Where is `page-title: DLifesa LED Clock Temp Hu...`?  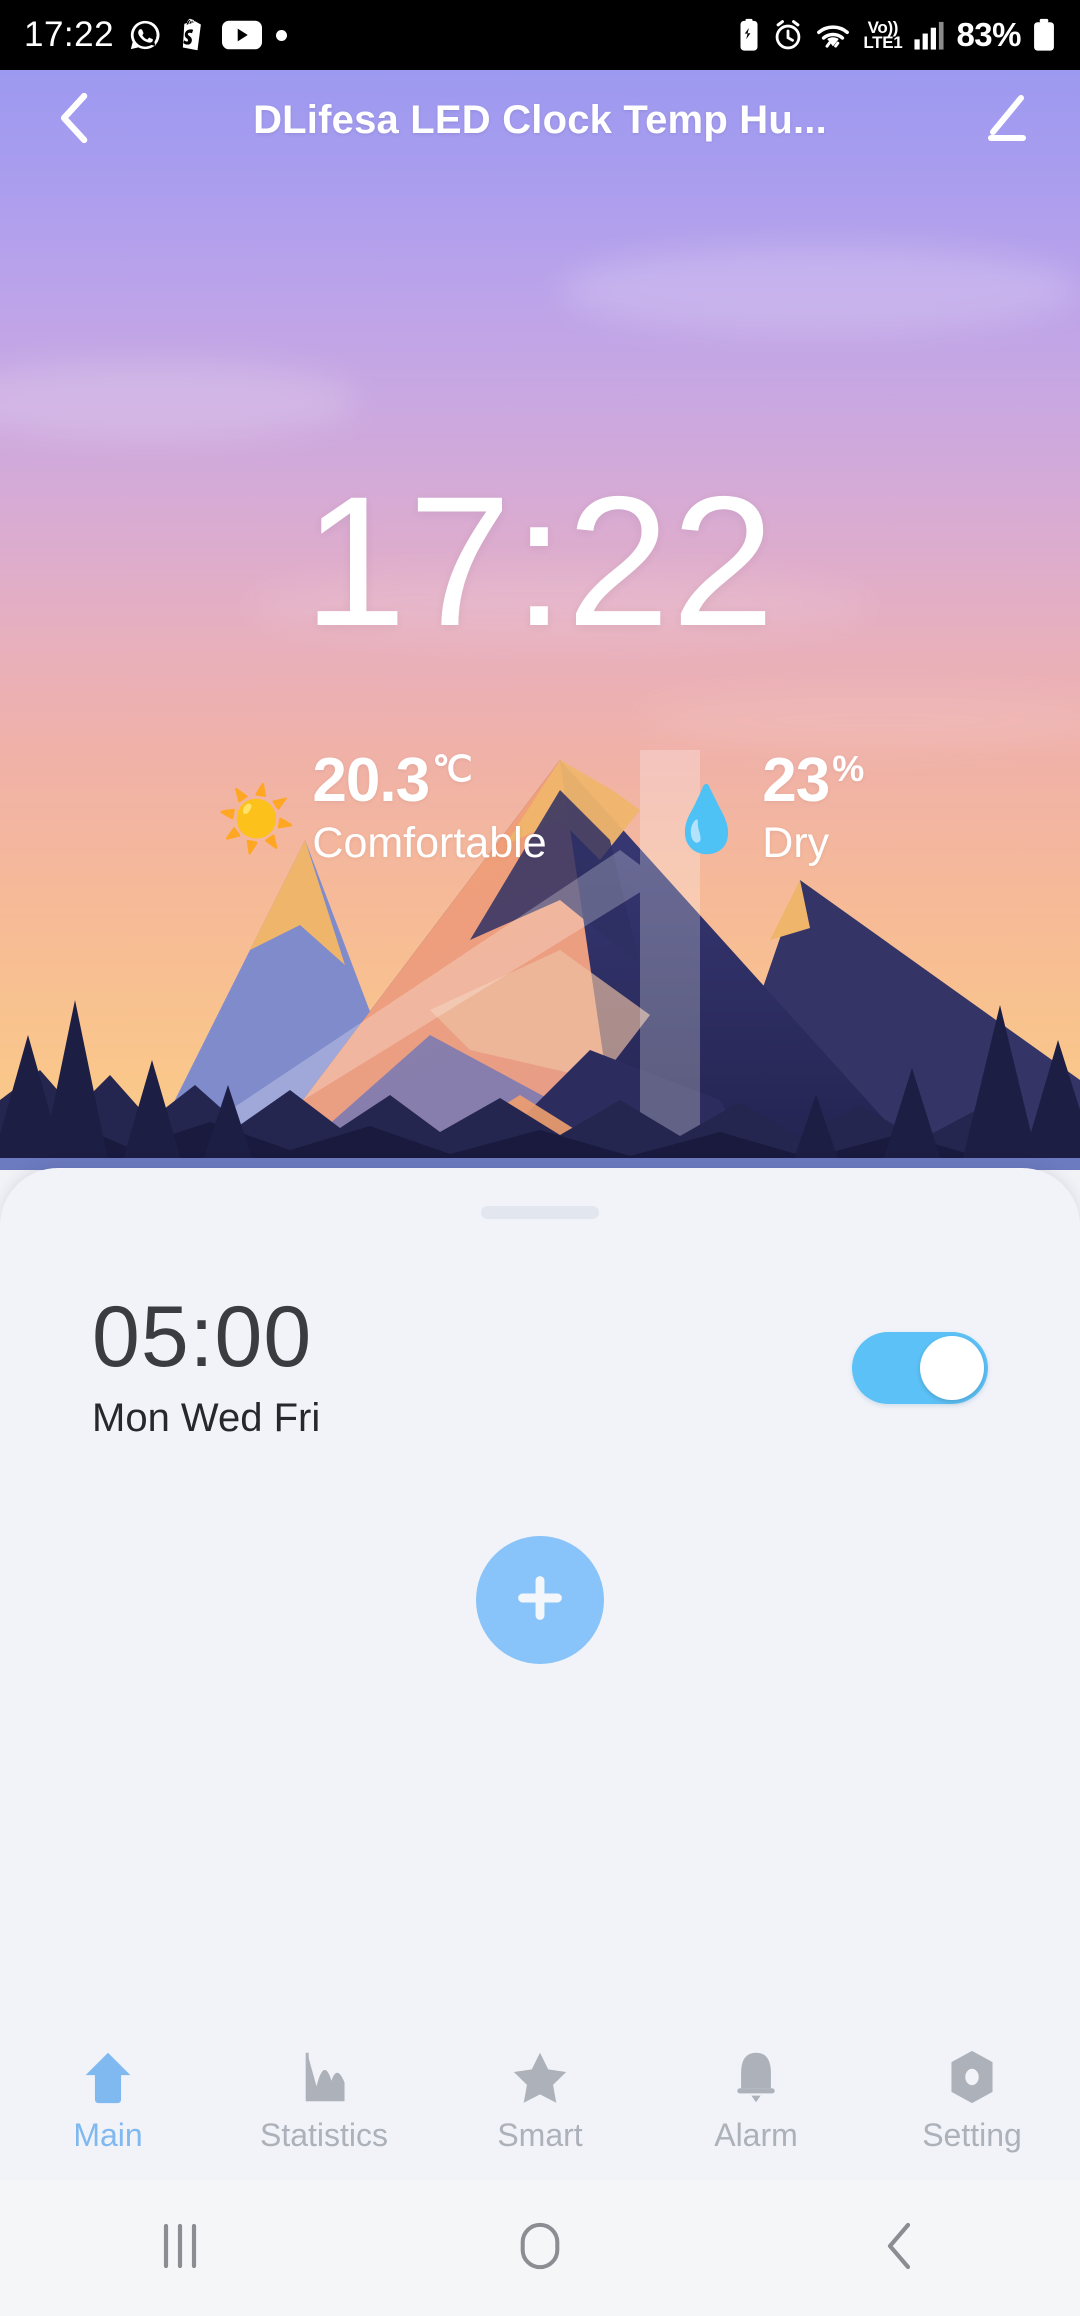 page-title: DLifesa LED Clock Temp Hu... is located at coordinates (540, 119).